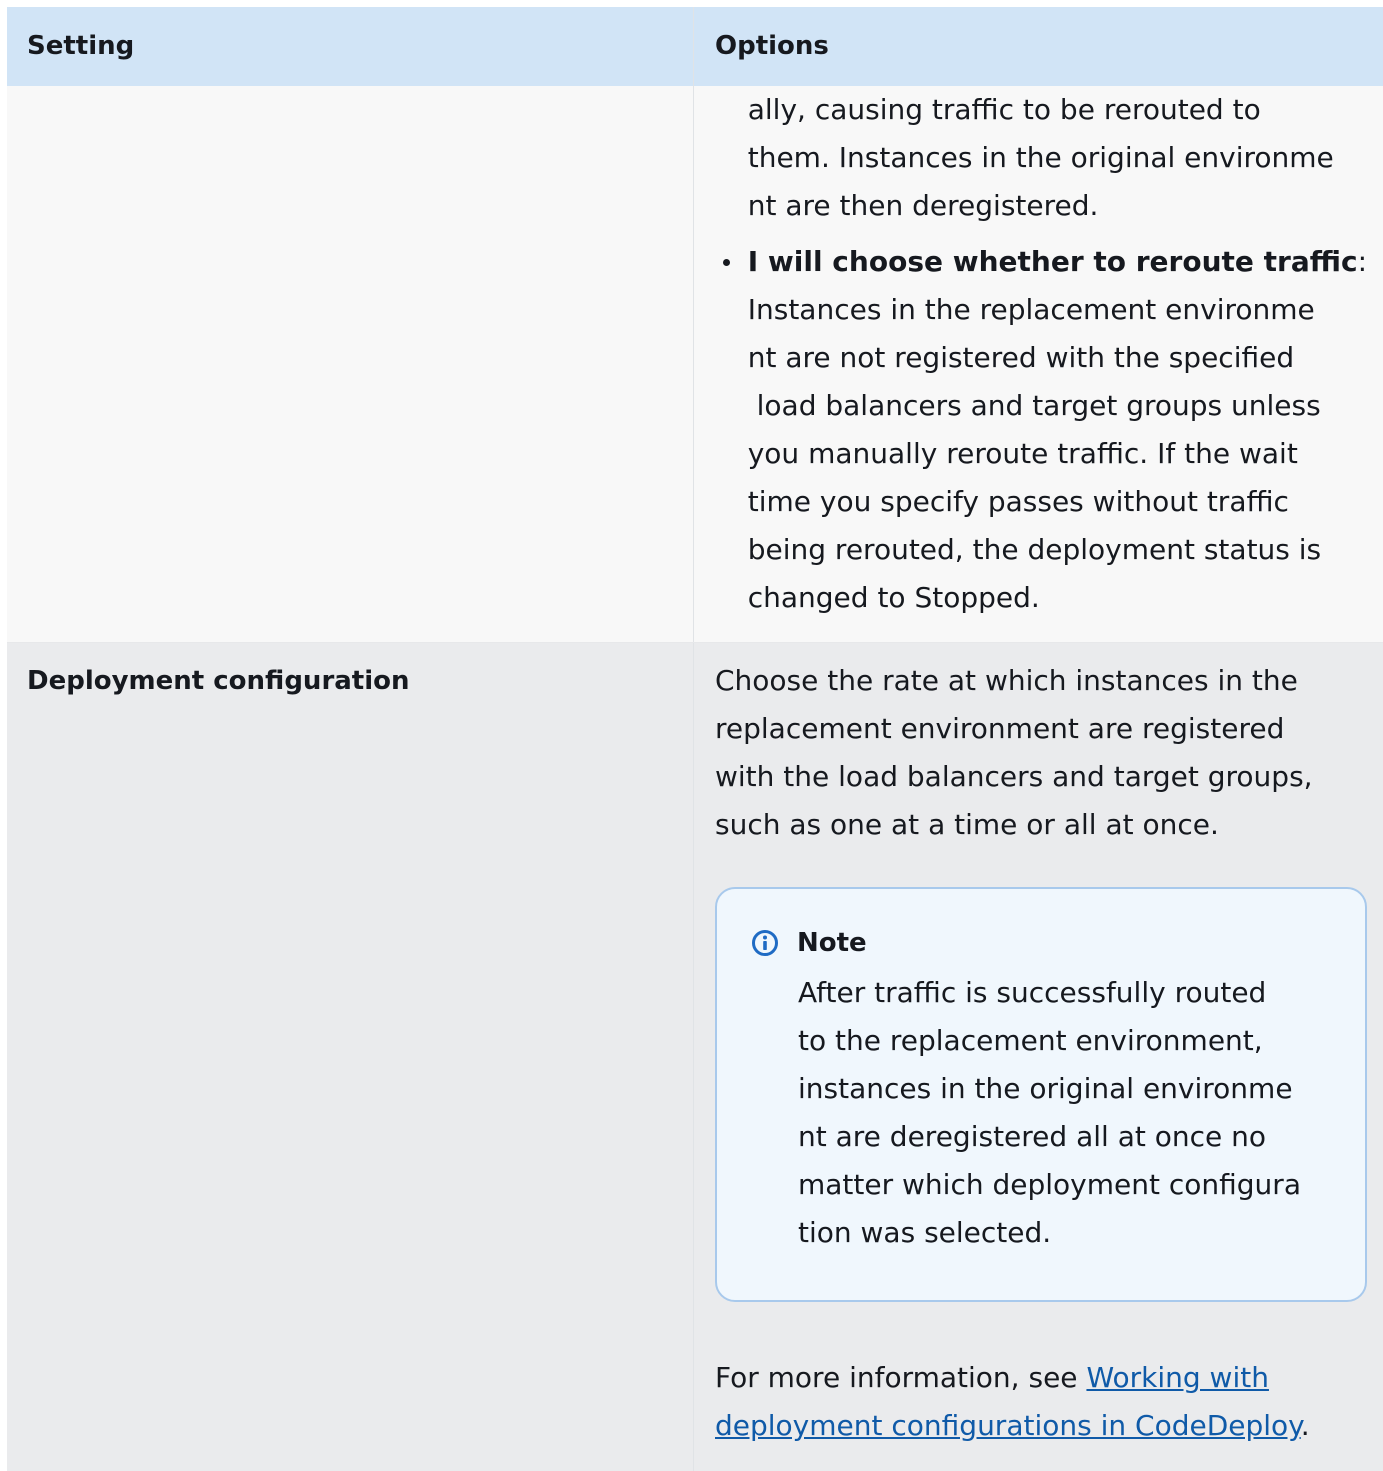 Image resolution: width=1383 pixels, height=1471 pixels. I want to click on text-line: After traffic is successfully routed, so click(1032, 992).